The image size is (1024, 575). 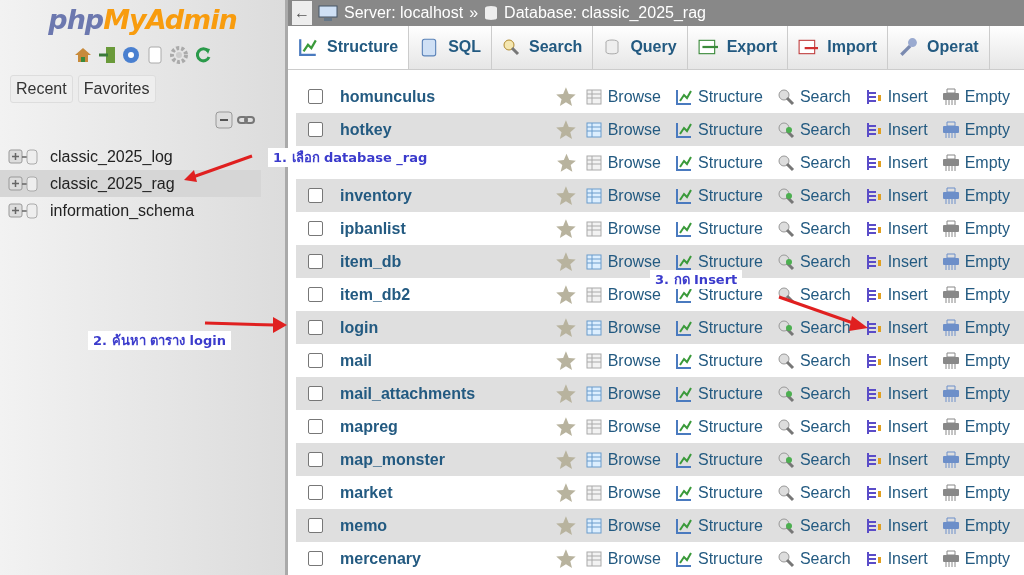 I want to click on tab: Query, so click(x=640, y=47).